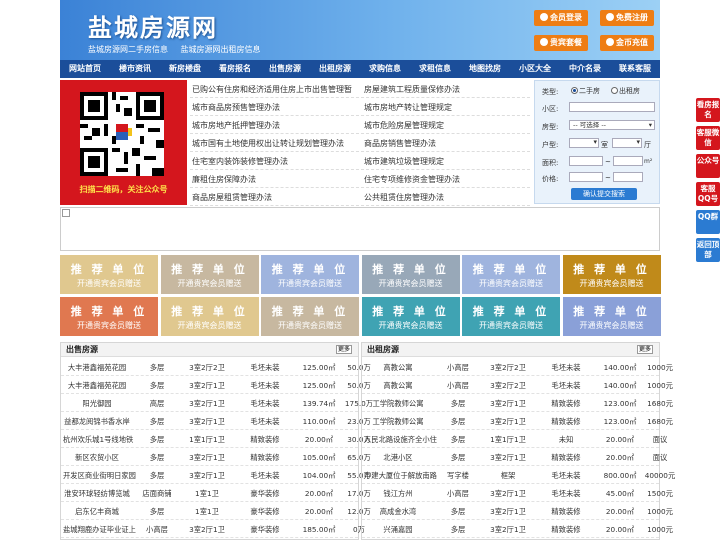  What do you see at coordinates (398, 422) in the screenshot?
I see `cell-community: 工学院教师公寓` at bounding box center [398, 422].